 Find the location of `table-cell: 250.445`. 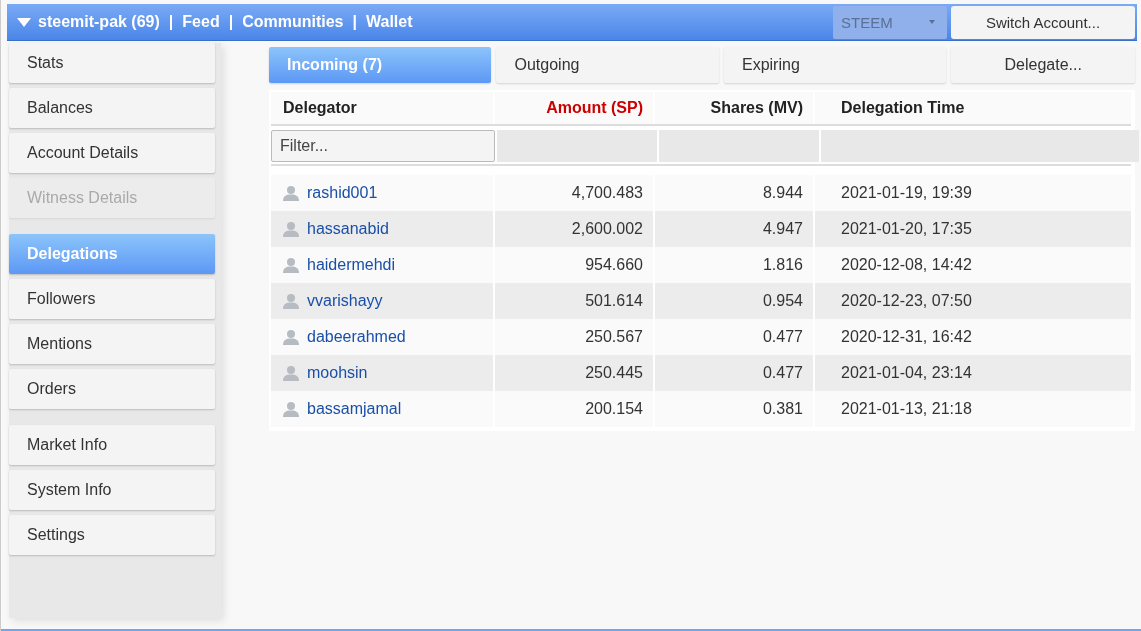

table-cell: 250.445 is located at coordinates (614, 373).